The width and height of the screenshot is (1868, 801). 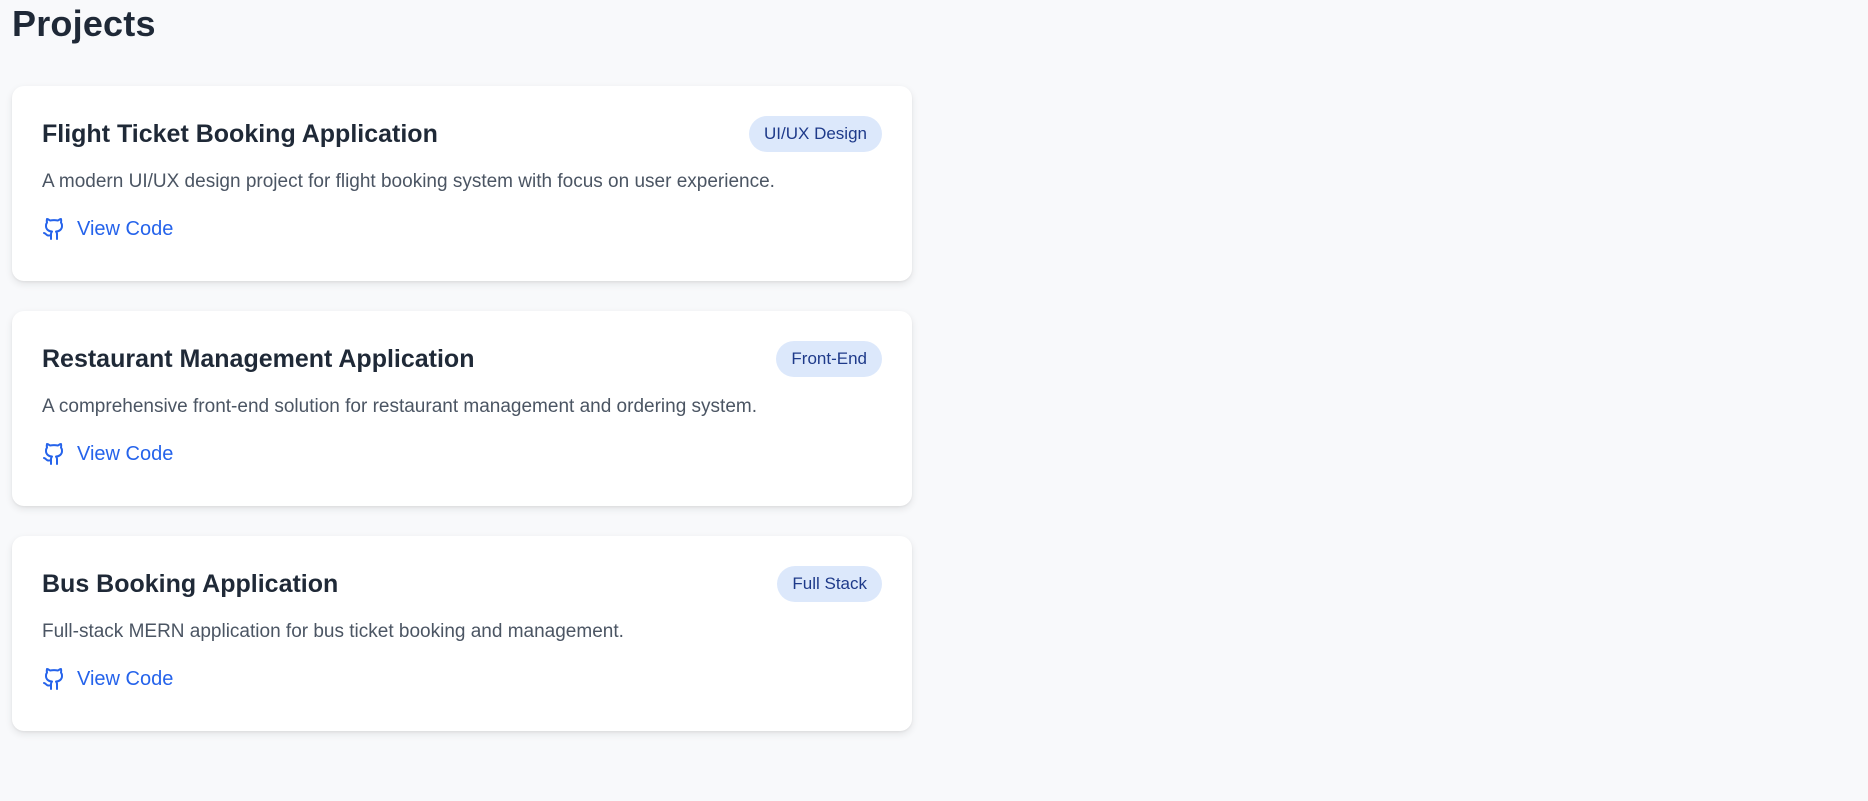 I want to click on category-badge: Front-End, so click(x=829, y=359).